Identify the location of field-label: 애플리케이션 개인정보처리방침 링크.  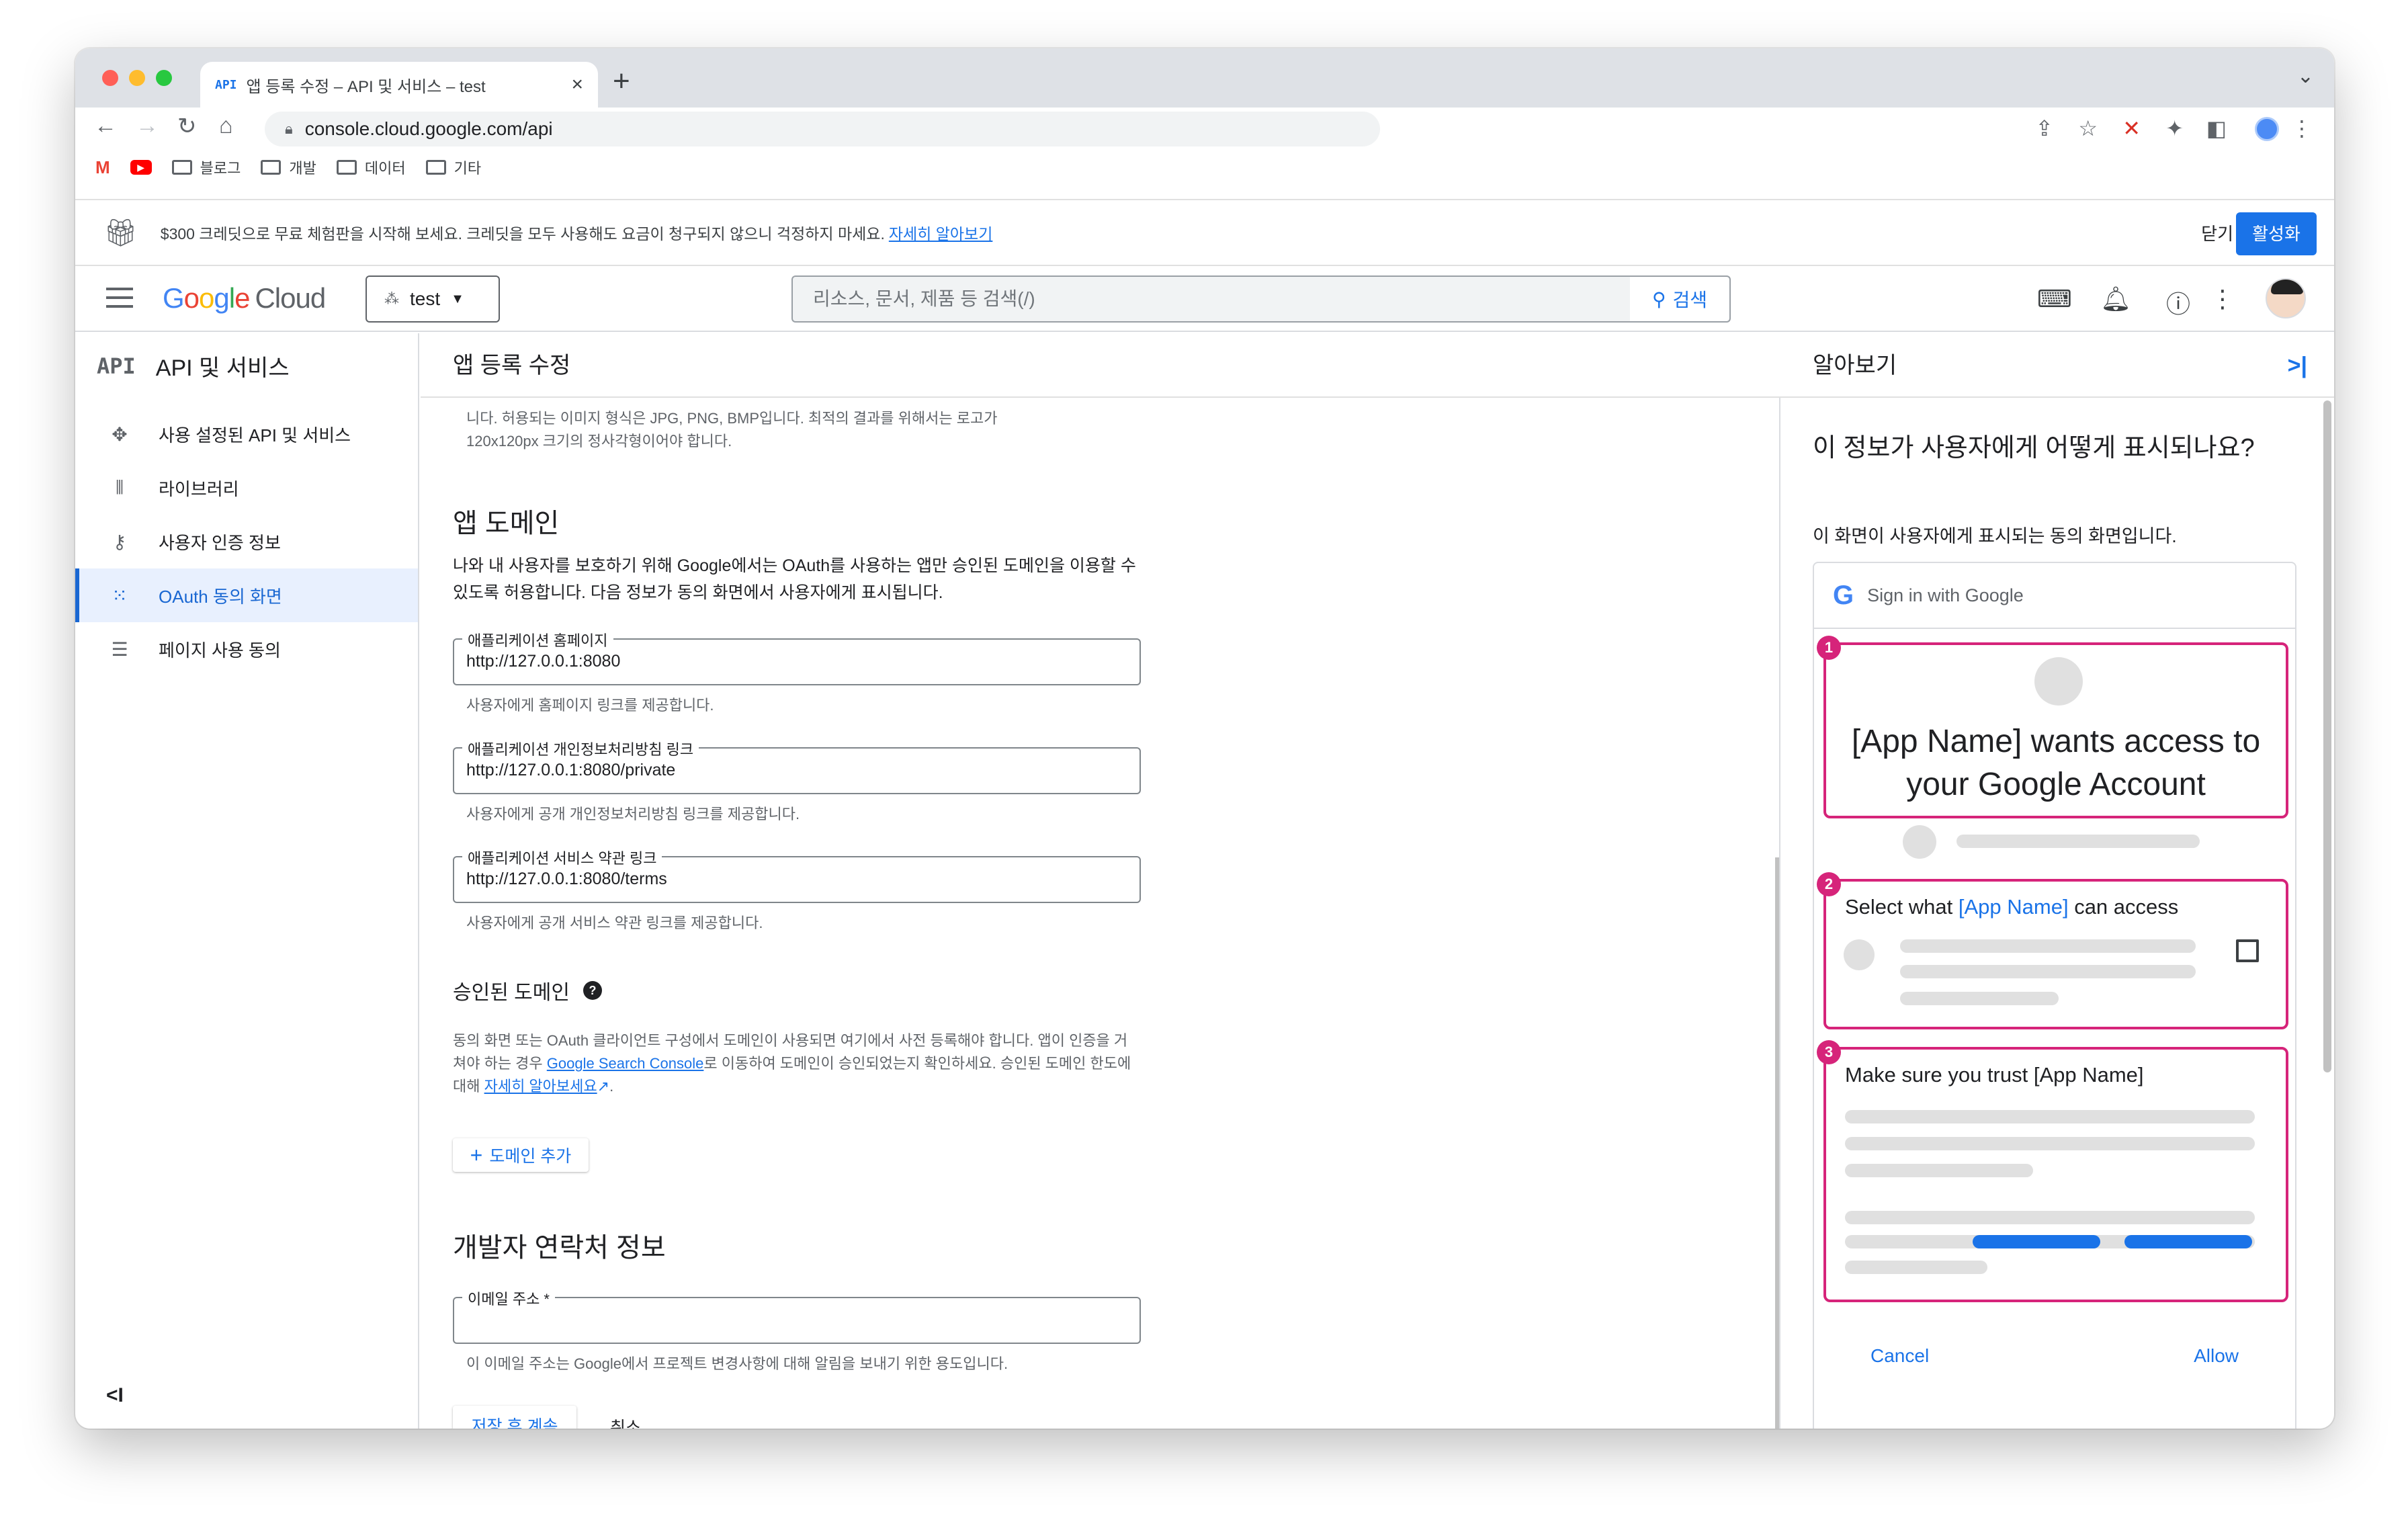
(580, 748).